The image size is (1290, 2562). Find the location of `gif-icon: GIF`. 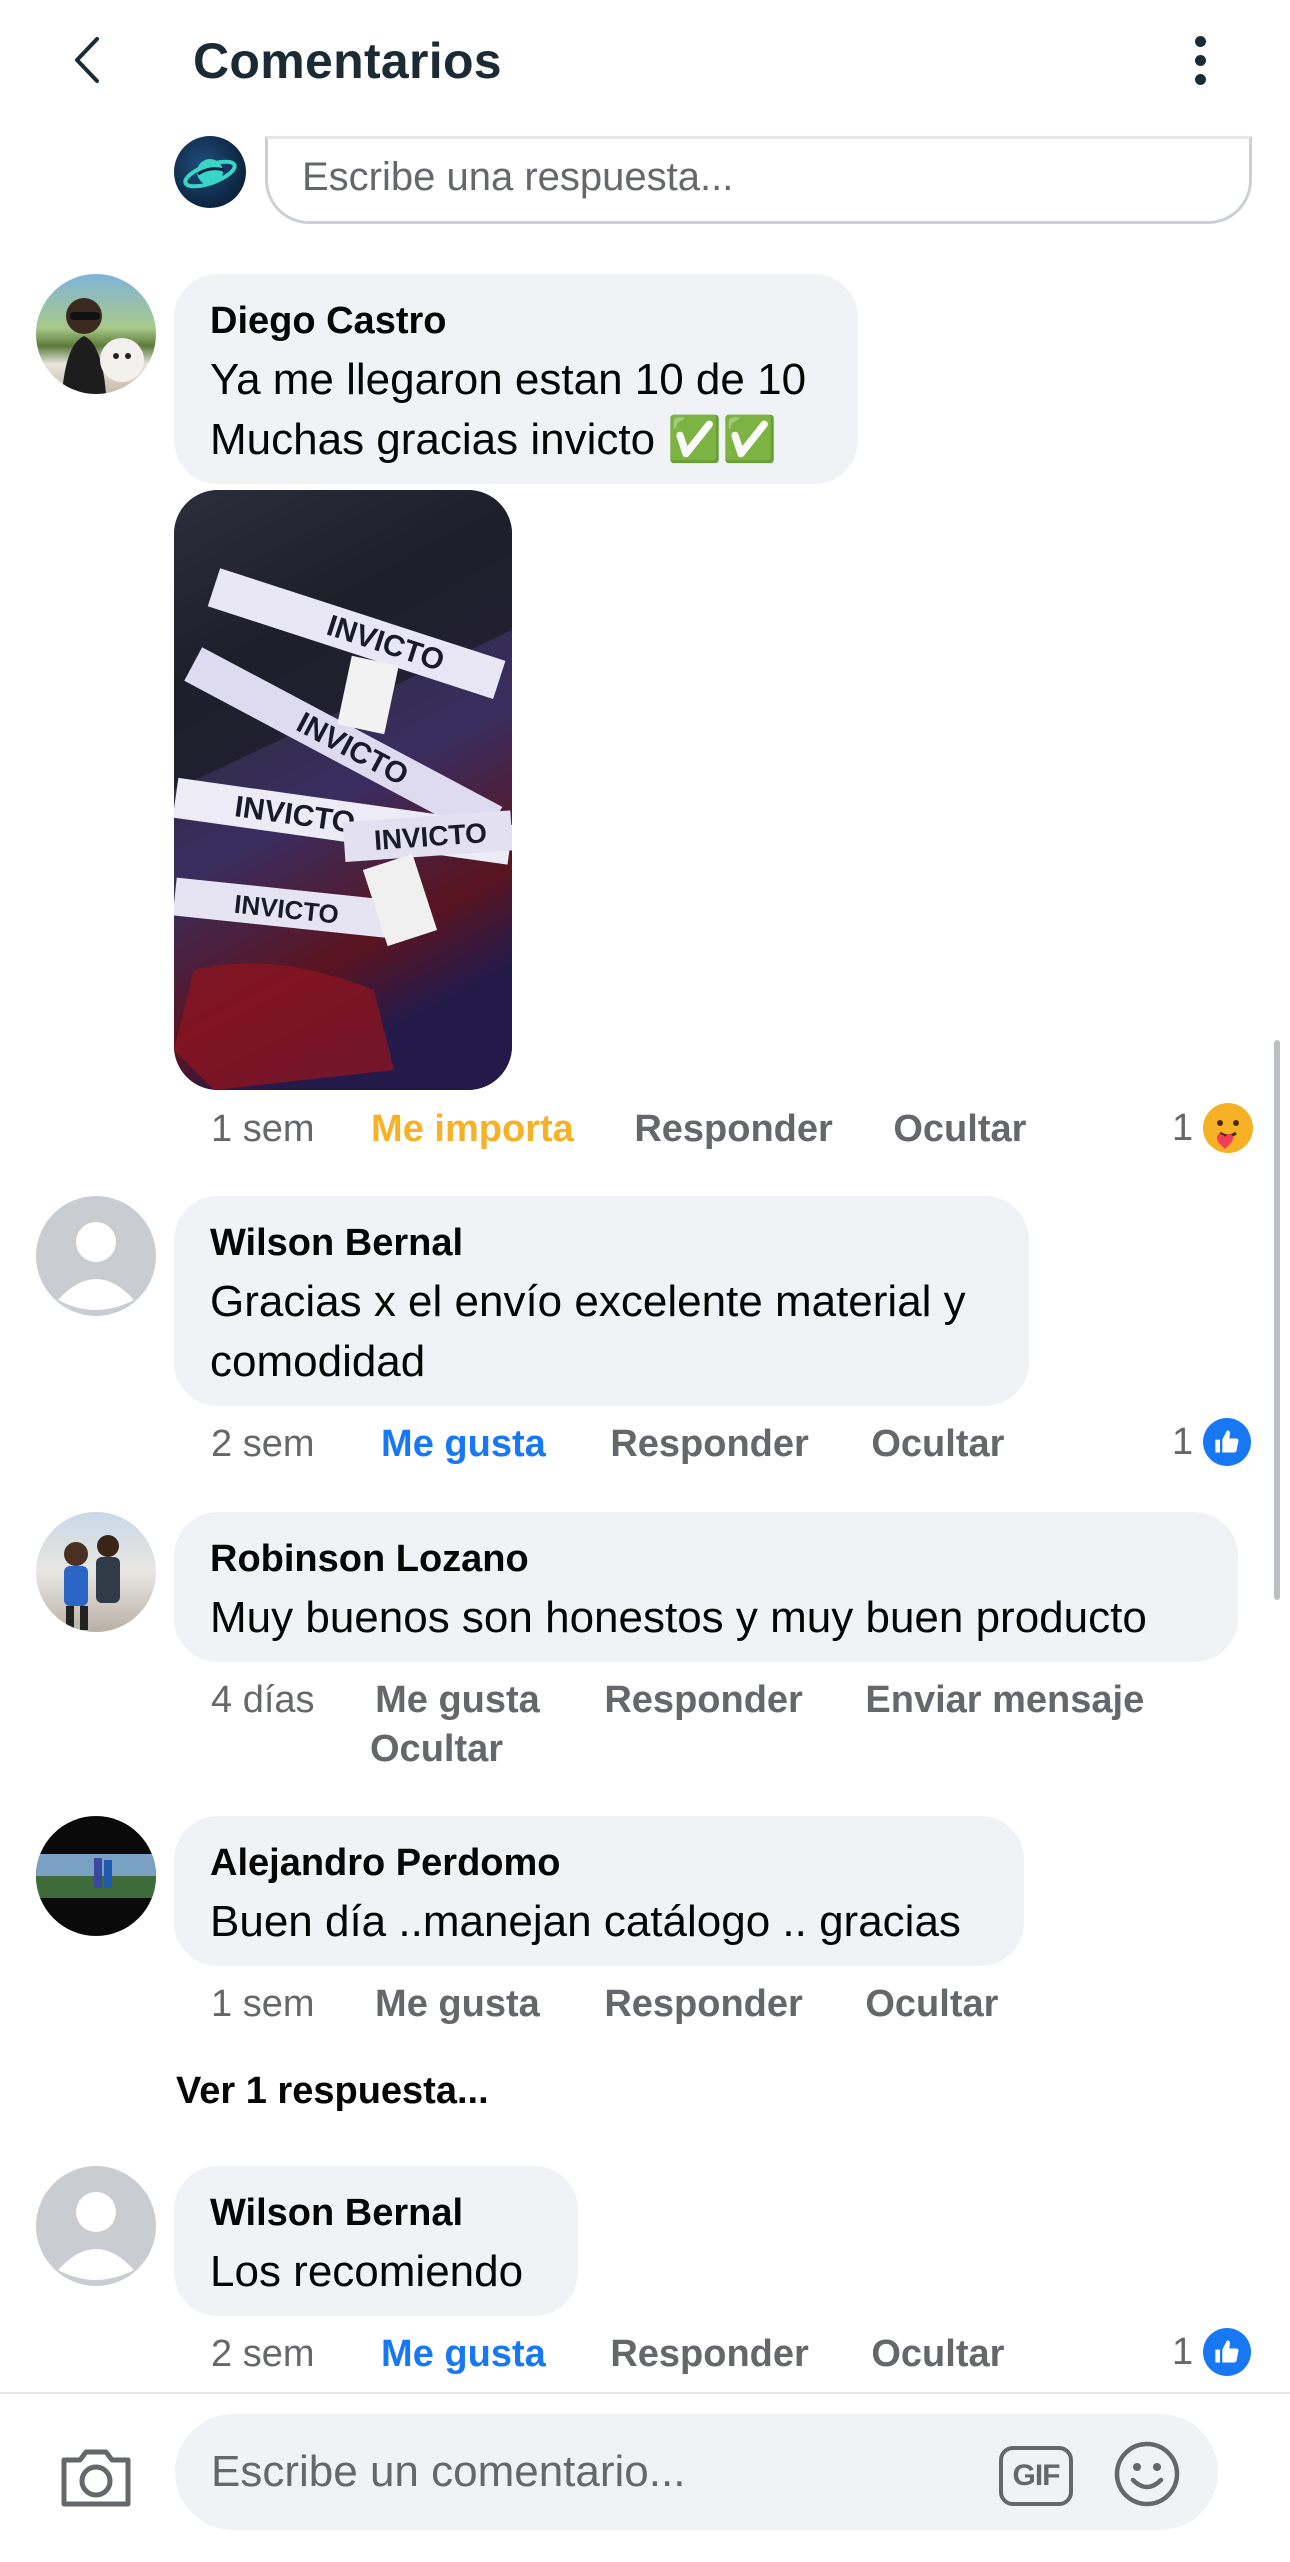

gif-icon: GIF is located at coordinates (1036, 2475).